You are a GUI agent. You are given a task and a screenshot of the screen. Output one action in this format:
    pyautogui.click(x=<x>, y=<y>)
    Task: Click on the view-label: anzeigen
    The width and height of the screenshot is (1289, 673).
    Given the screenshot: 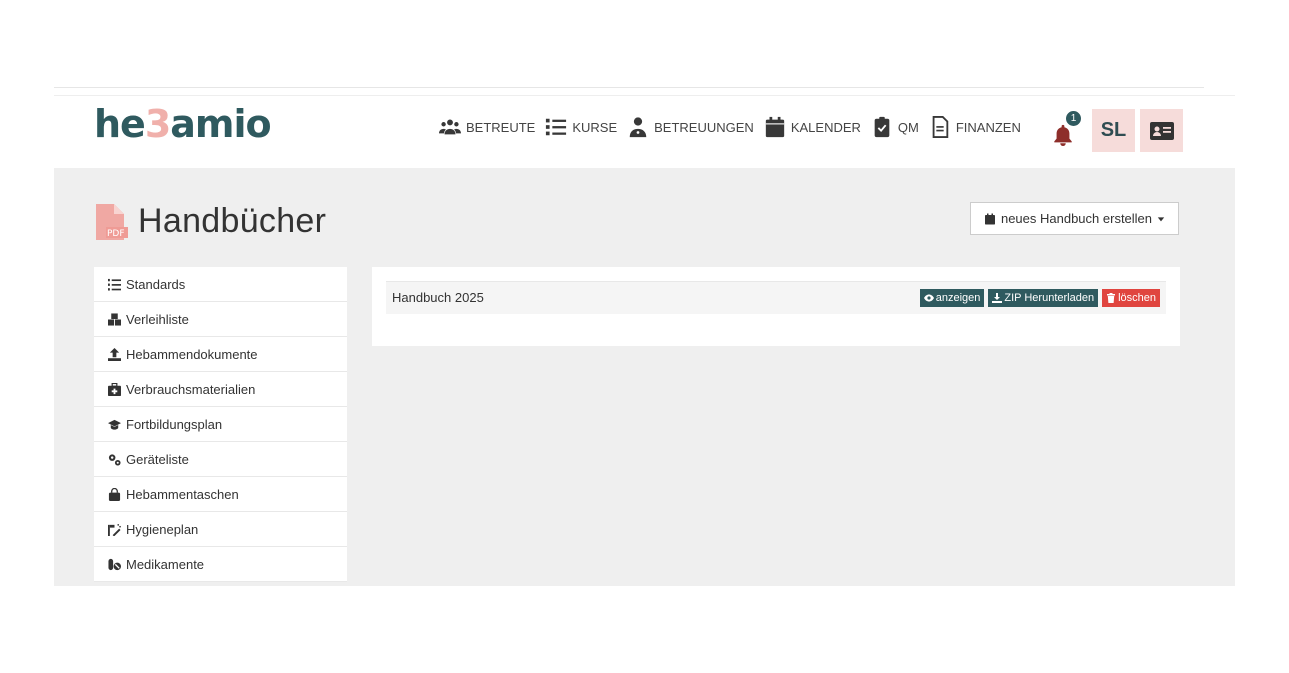 What is the action you would take?
    pyautogui.click(x=958, y=298)
    